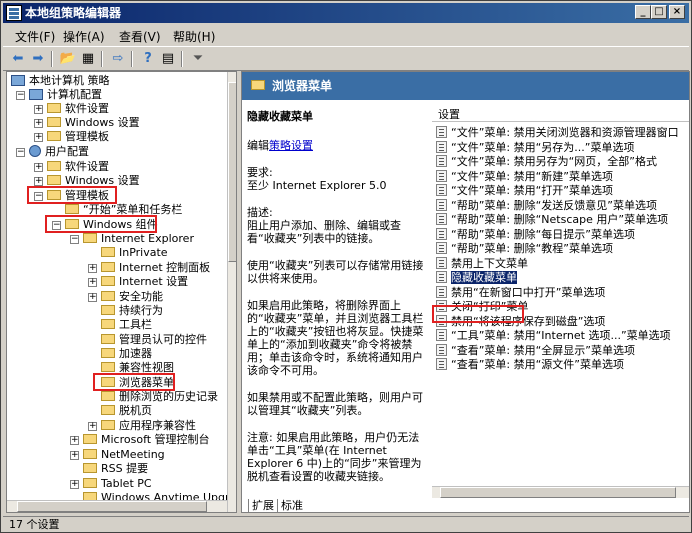 The image size is (692, 533). Describe the element at coordinates (38, 59) in the screenshot. I see `forward-icon: ➡` at that location.